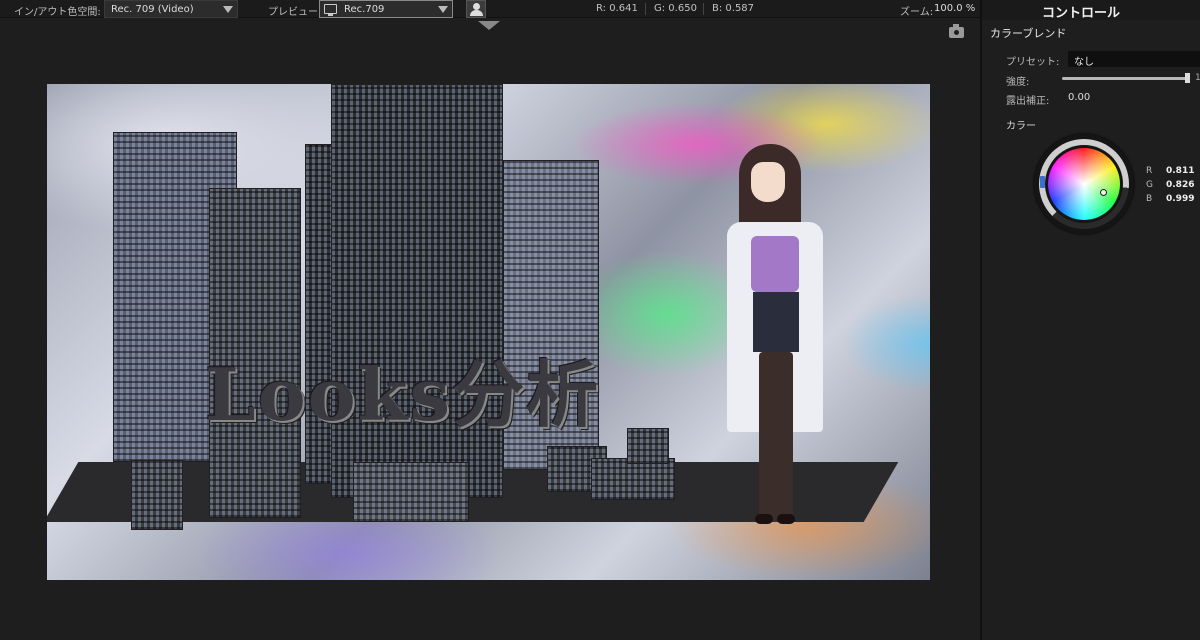 This screenshot has width=1200, height=640. I want to click on viewer-notch-icon, so click(489, 25).